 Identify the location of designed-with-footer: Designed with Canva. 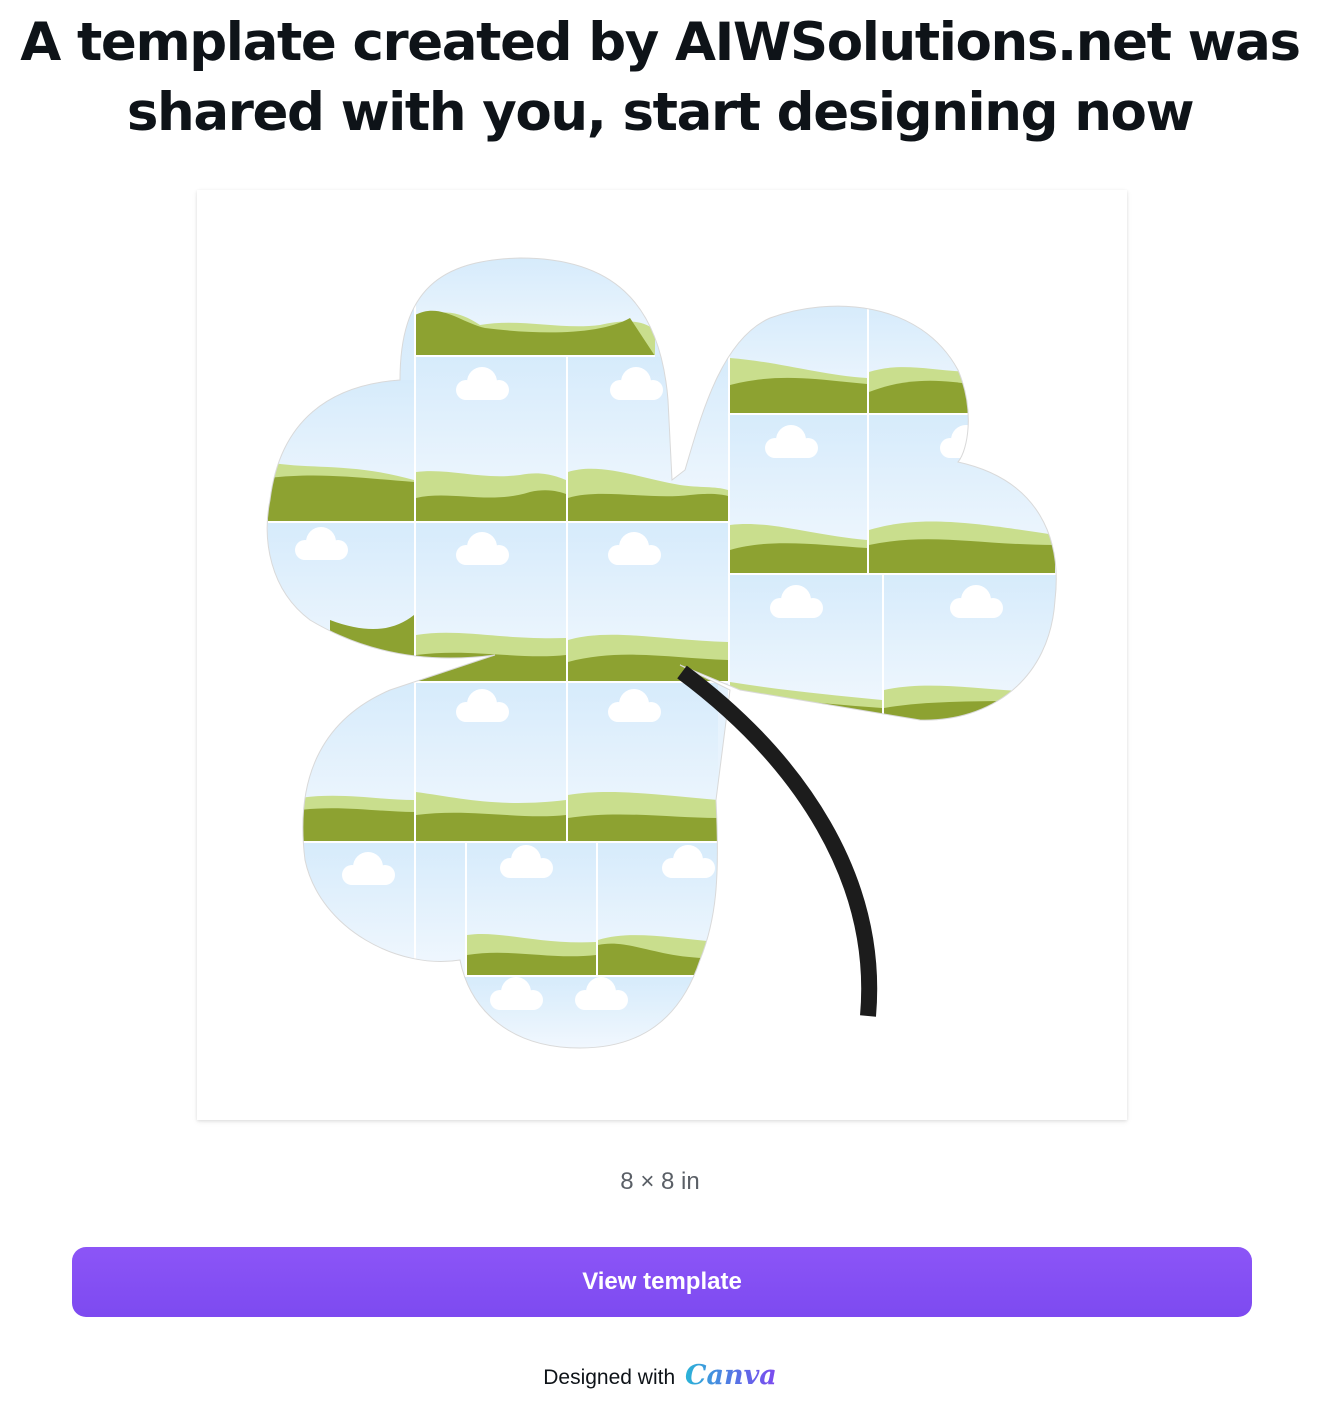
(660, 1375).